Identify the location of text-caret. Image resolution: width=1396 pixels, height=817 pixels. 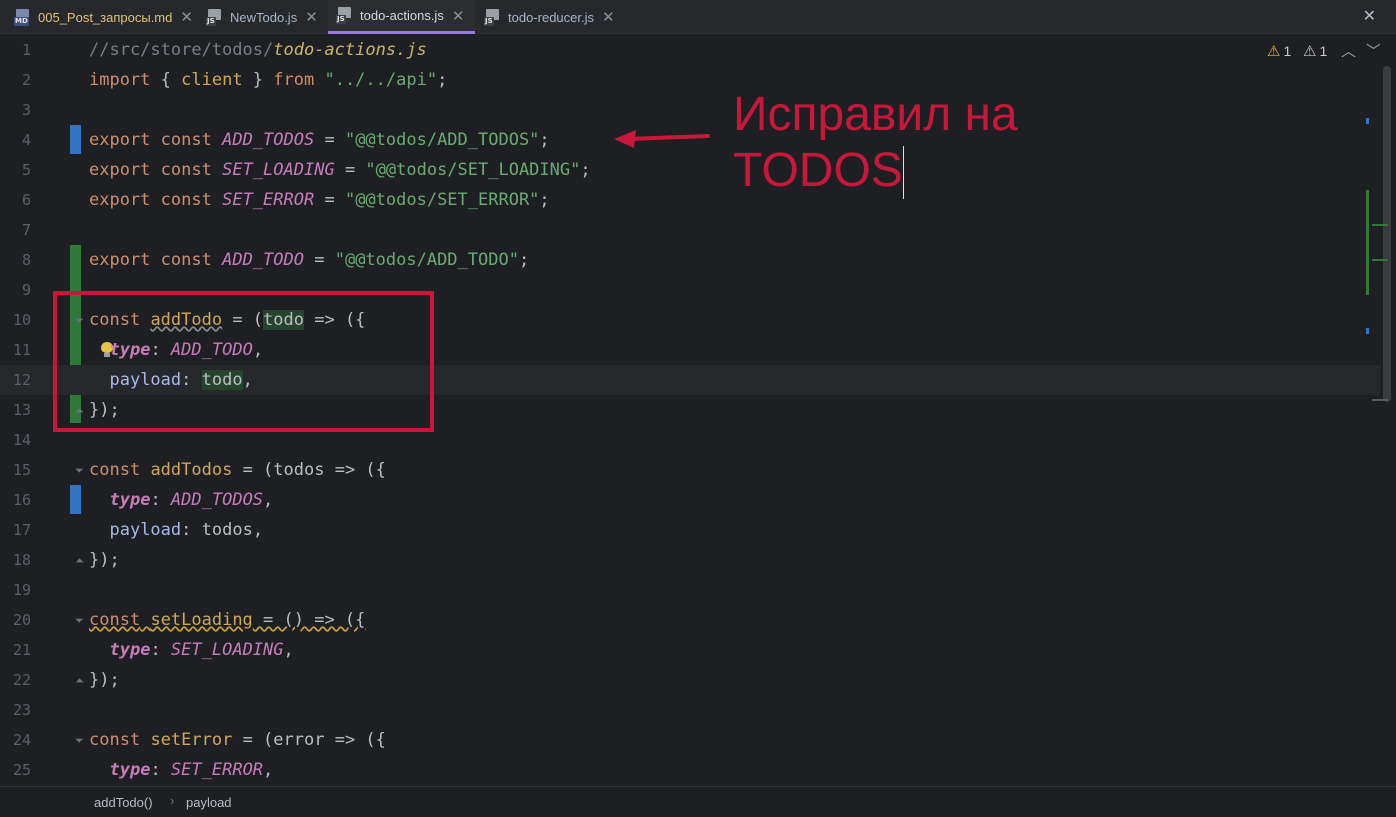
(903, 172).